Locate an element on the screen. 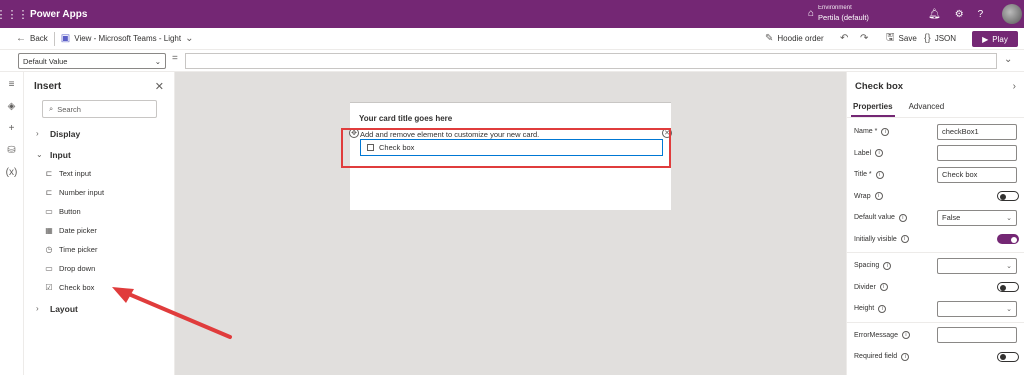 The image size is (1024, 375). group-display: › Display is located at coordinates (99, 133).